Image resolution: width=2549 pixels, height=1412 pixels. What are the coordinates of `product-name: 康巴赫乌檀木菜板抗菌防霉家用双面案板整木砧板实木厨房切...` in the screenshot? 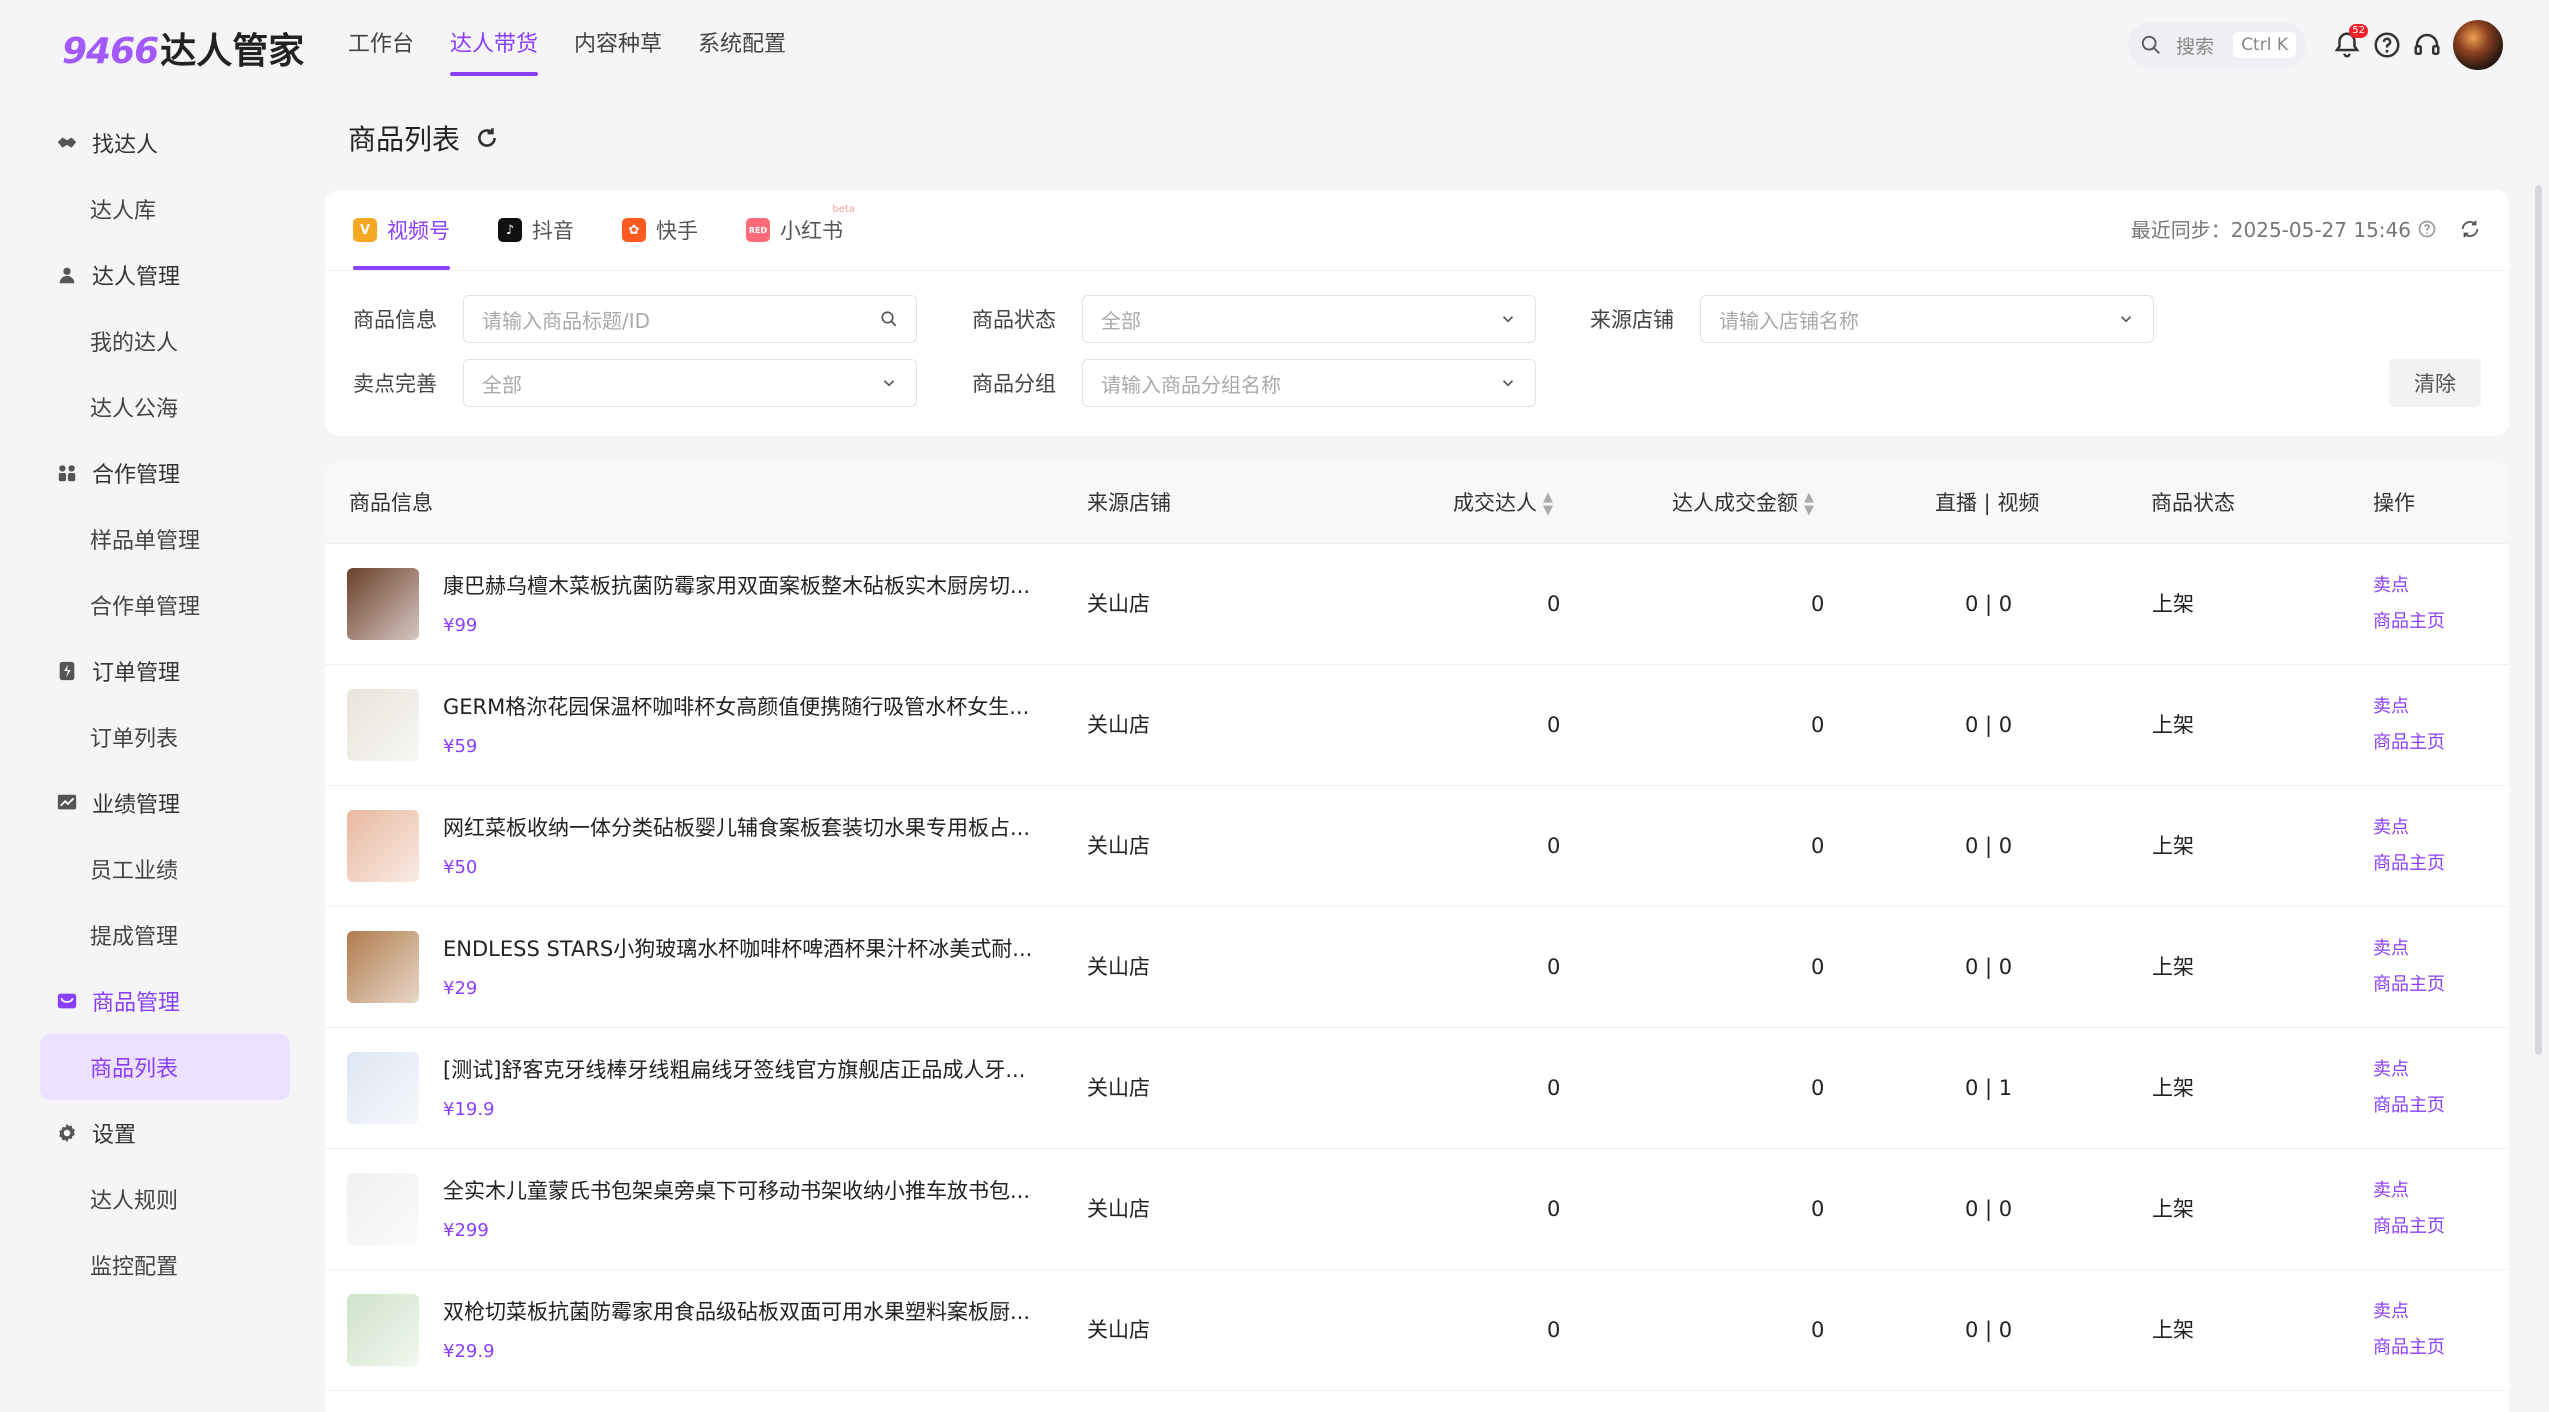 It's located at (753, 585).